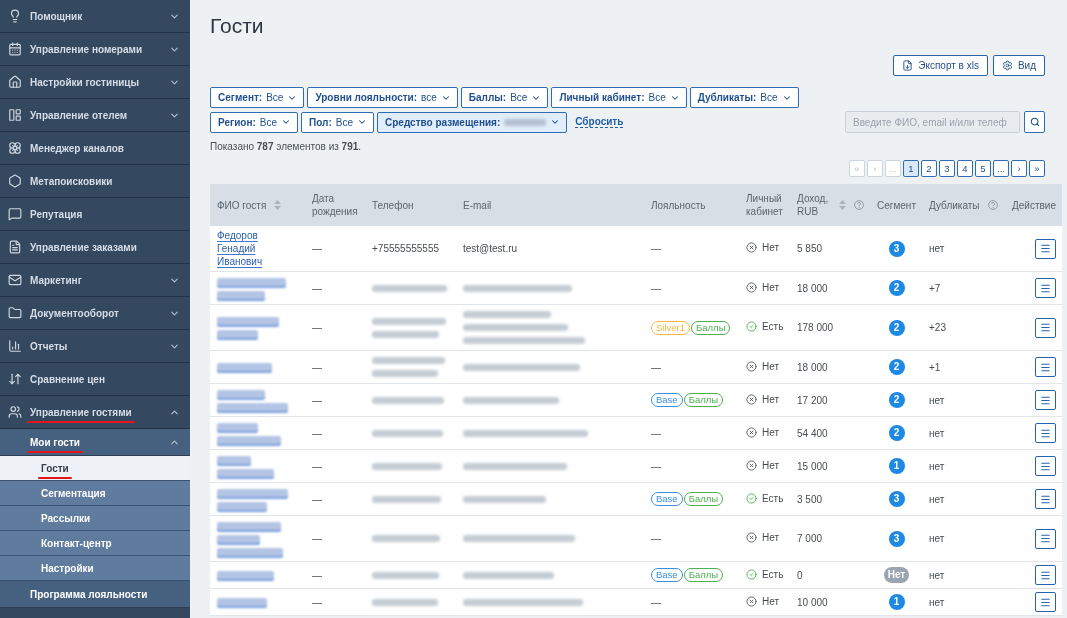 Image resolution: width=1067 pixels, height=618 pixels. Describe the element at coordinates (95, 468) in the screenshot. I see `sidebar-subitem: Гости` at that location.